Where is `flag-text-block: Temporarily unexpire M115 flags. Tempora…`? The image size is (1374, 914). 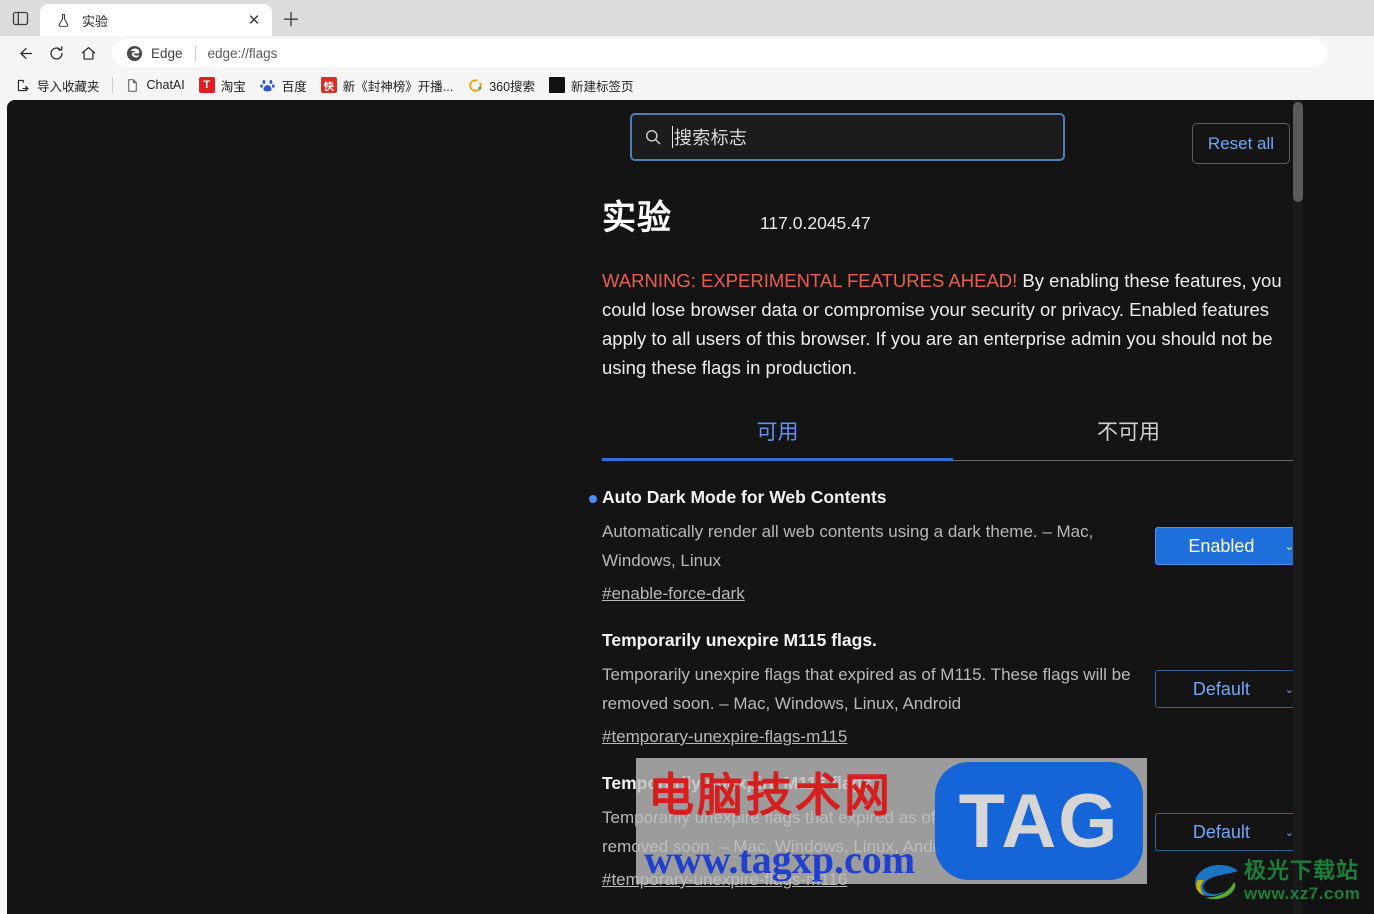 flag-text-block: Temporarily unexpire M115 flags. Tempora… is located at coordinates (882, 688).